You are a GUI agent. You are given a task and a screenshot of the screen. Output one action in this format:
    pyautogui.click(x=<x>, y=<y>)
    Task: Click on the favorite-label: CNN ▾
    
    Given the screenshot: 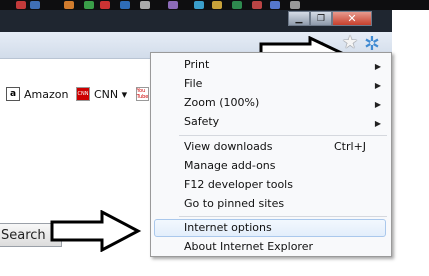 What is the action you would take?
    pyautogui.click(x=111, y=94)
    